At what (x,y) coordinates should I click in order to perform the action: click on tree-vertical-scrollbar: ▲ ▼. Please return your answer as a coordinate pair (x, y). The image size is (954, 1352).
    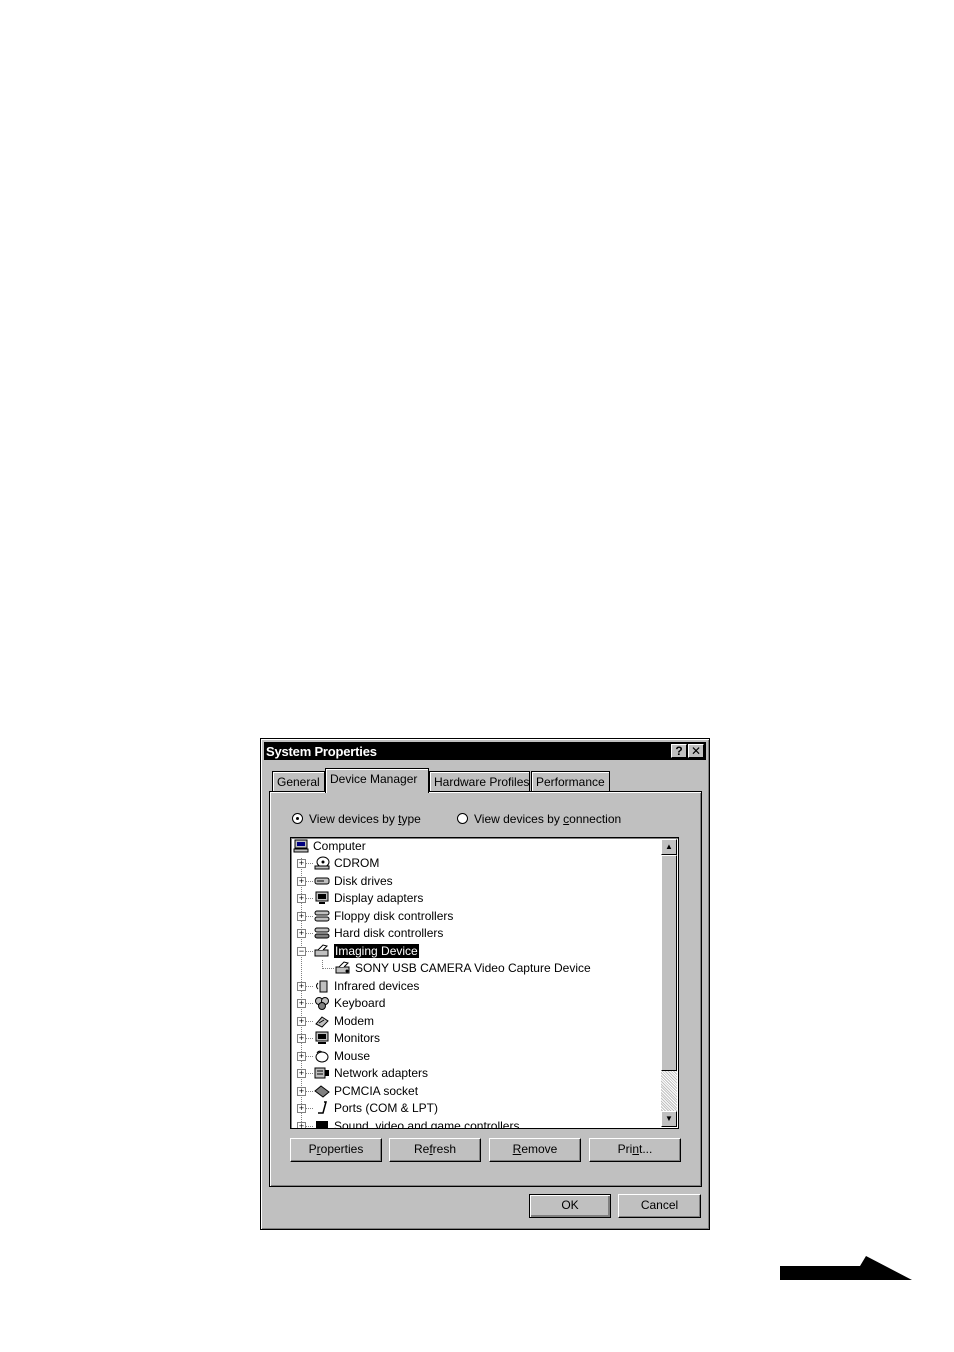
    Looking at the image, I should click on (669, 983).